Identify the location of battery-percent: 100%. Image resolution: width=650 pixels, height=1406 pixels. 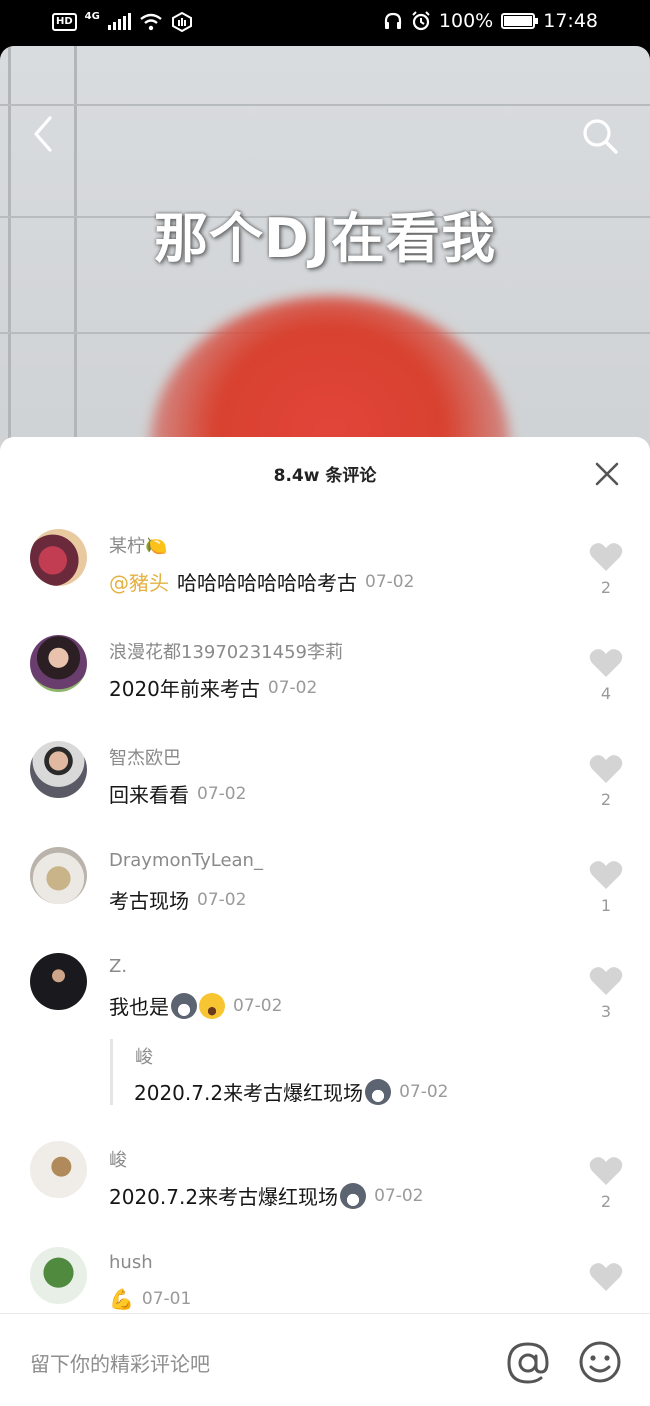
(466, 21).